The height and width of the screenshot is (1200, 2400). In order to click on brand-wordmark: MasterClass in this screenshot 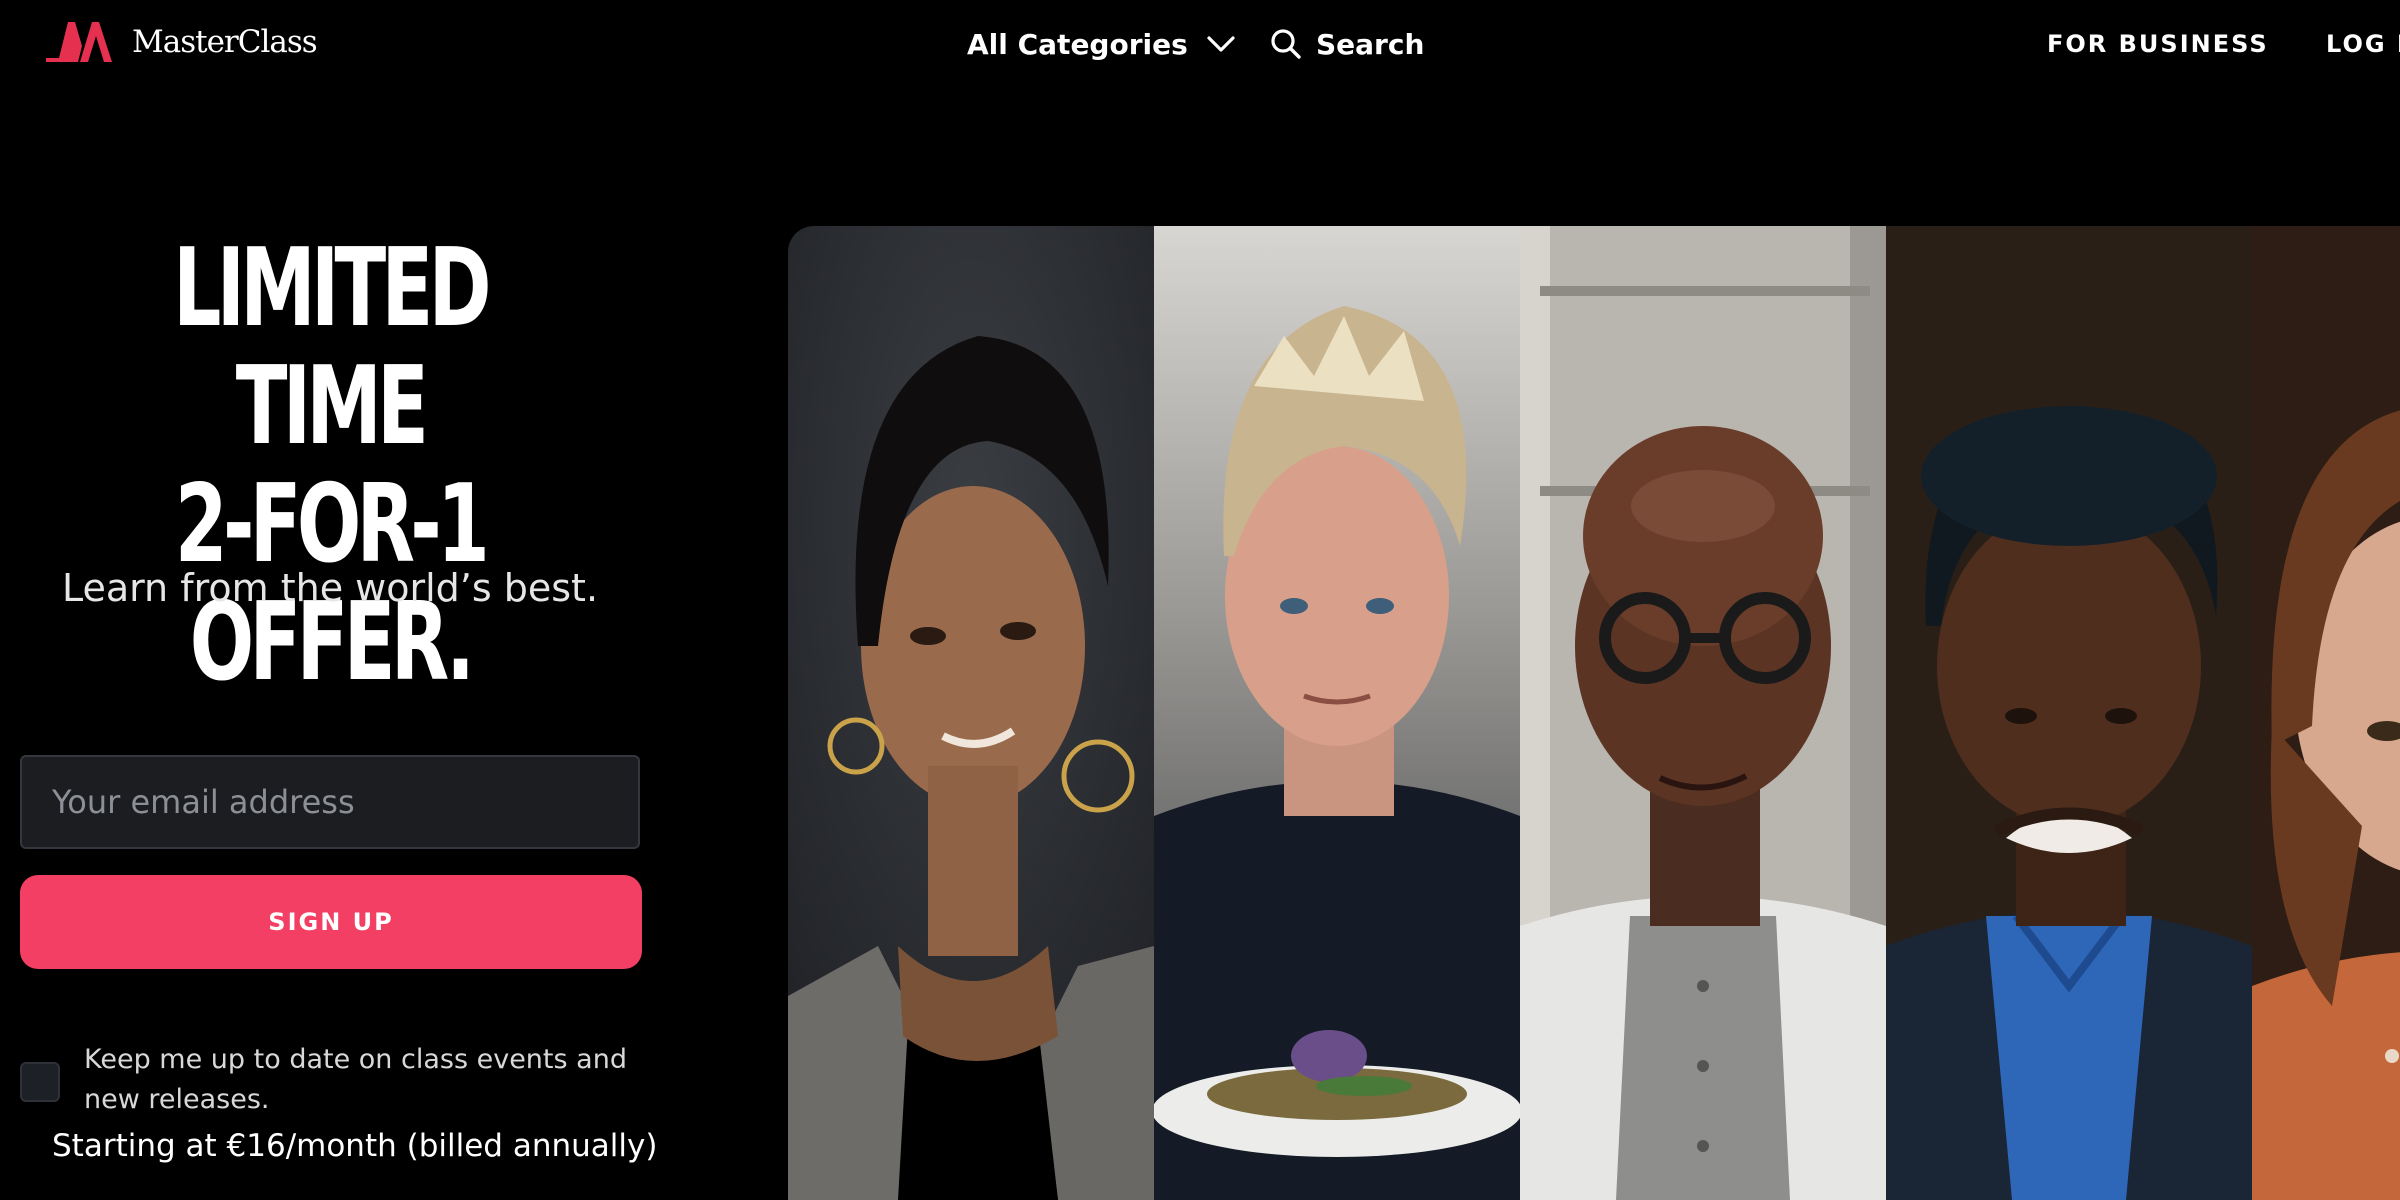, I will do `click(225, 42)`.